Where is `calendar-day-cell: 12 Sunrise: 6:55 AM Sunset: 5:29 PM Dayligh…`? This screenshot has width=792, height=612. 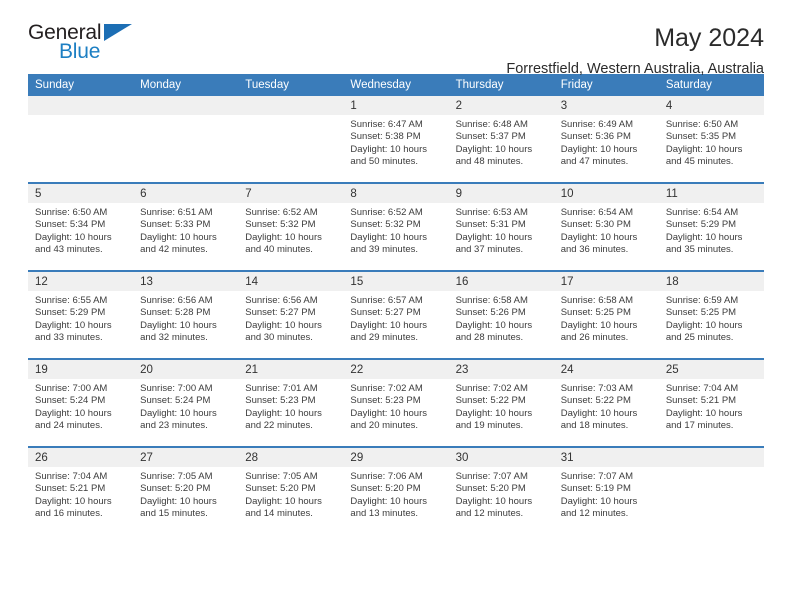
calendar-day-cell: 12 Sunrise: 6:55 AM Sunset: 5:29 PM Dayligh… is located at coordinates (81, 314).